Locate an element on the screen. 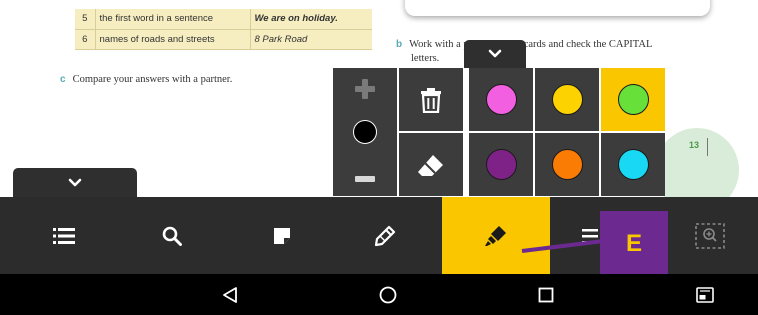  example-text: 8 Park Road is located at coordinates (281, 39).